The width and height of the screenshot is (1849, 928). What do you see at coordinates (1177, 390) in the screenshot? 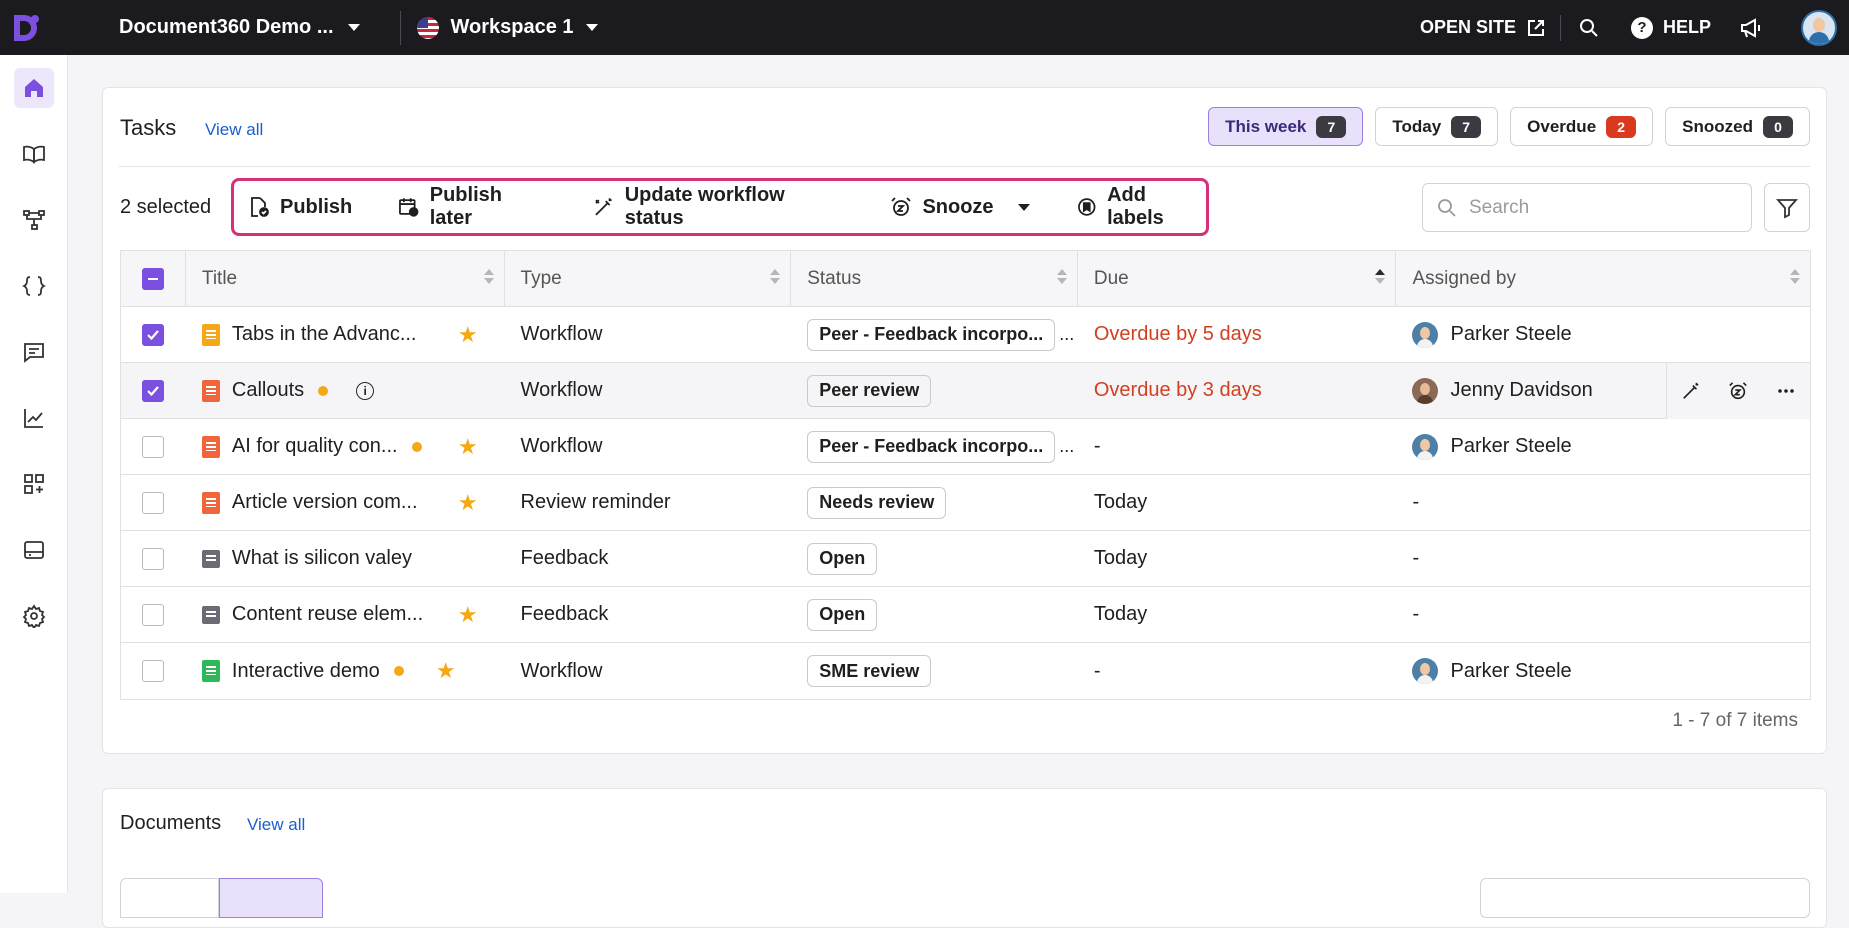
I see `due-date: Overdue by 3 days` at bounding box center [1177, 390].